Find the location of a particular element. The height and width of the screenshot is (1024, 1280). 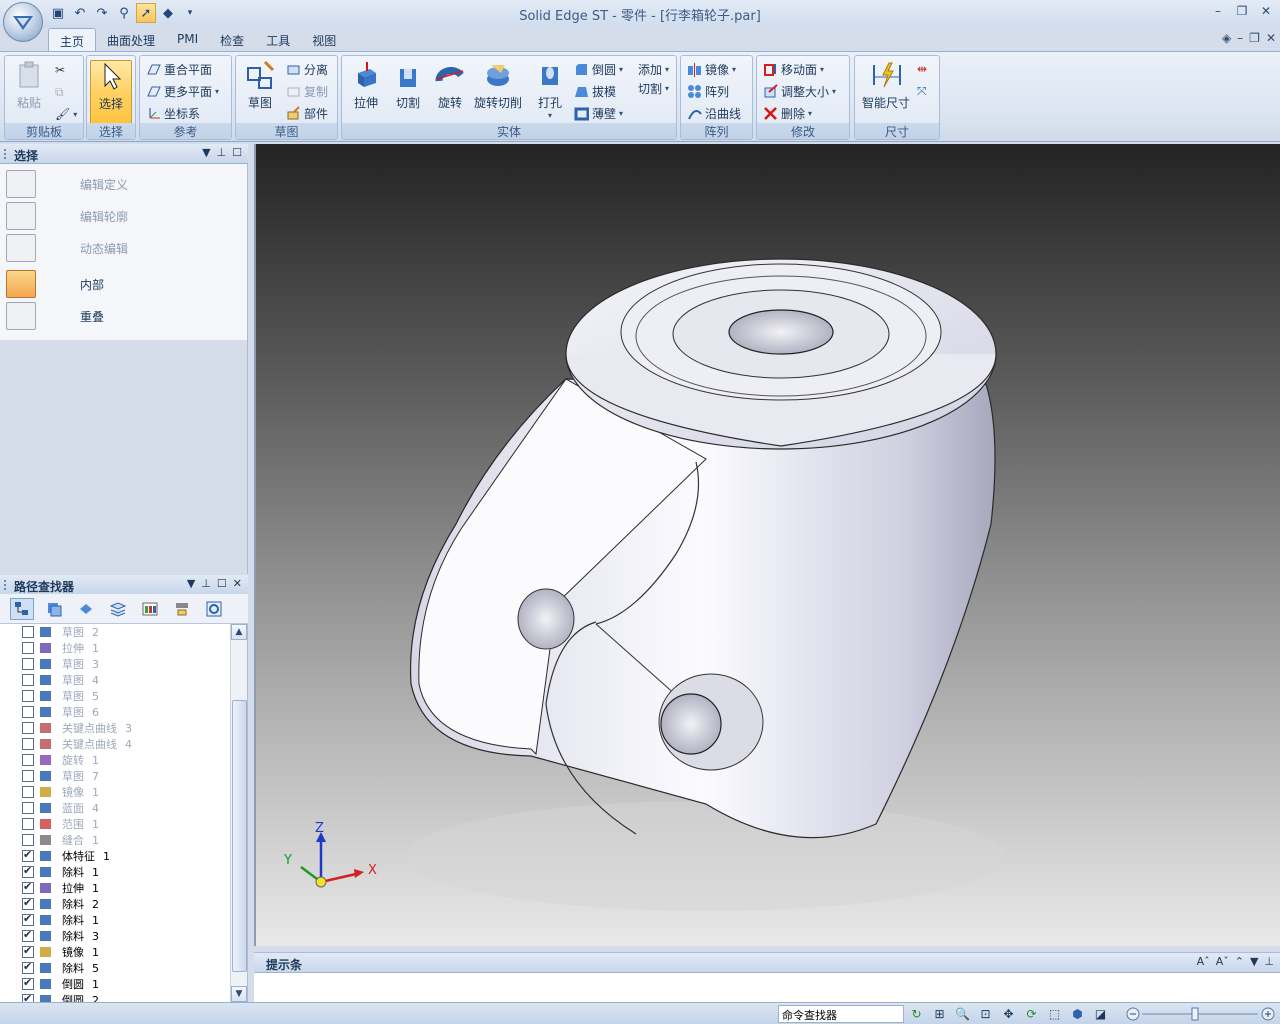

move-face-button: 移动面 ▾ is located at coordinates (793, 69).